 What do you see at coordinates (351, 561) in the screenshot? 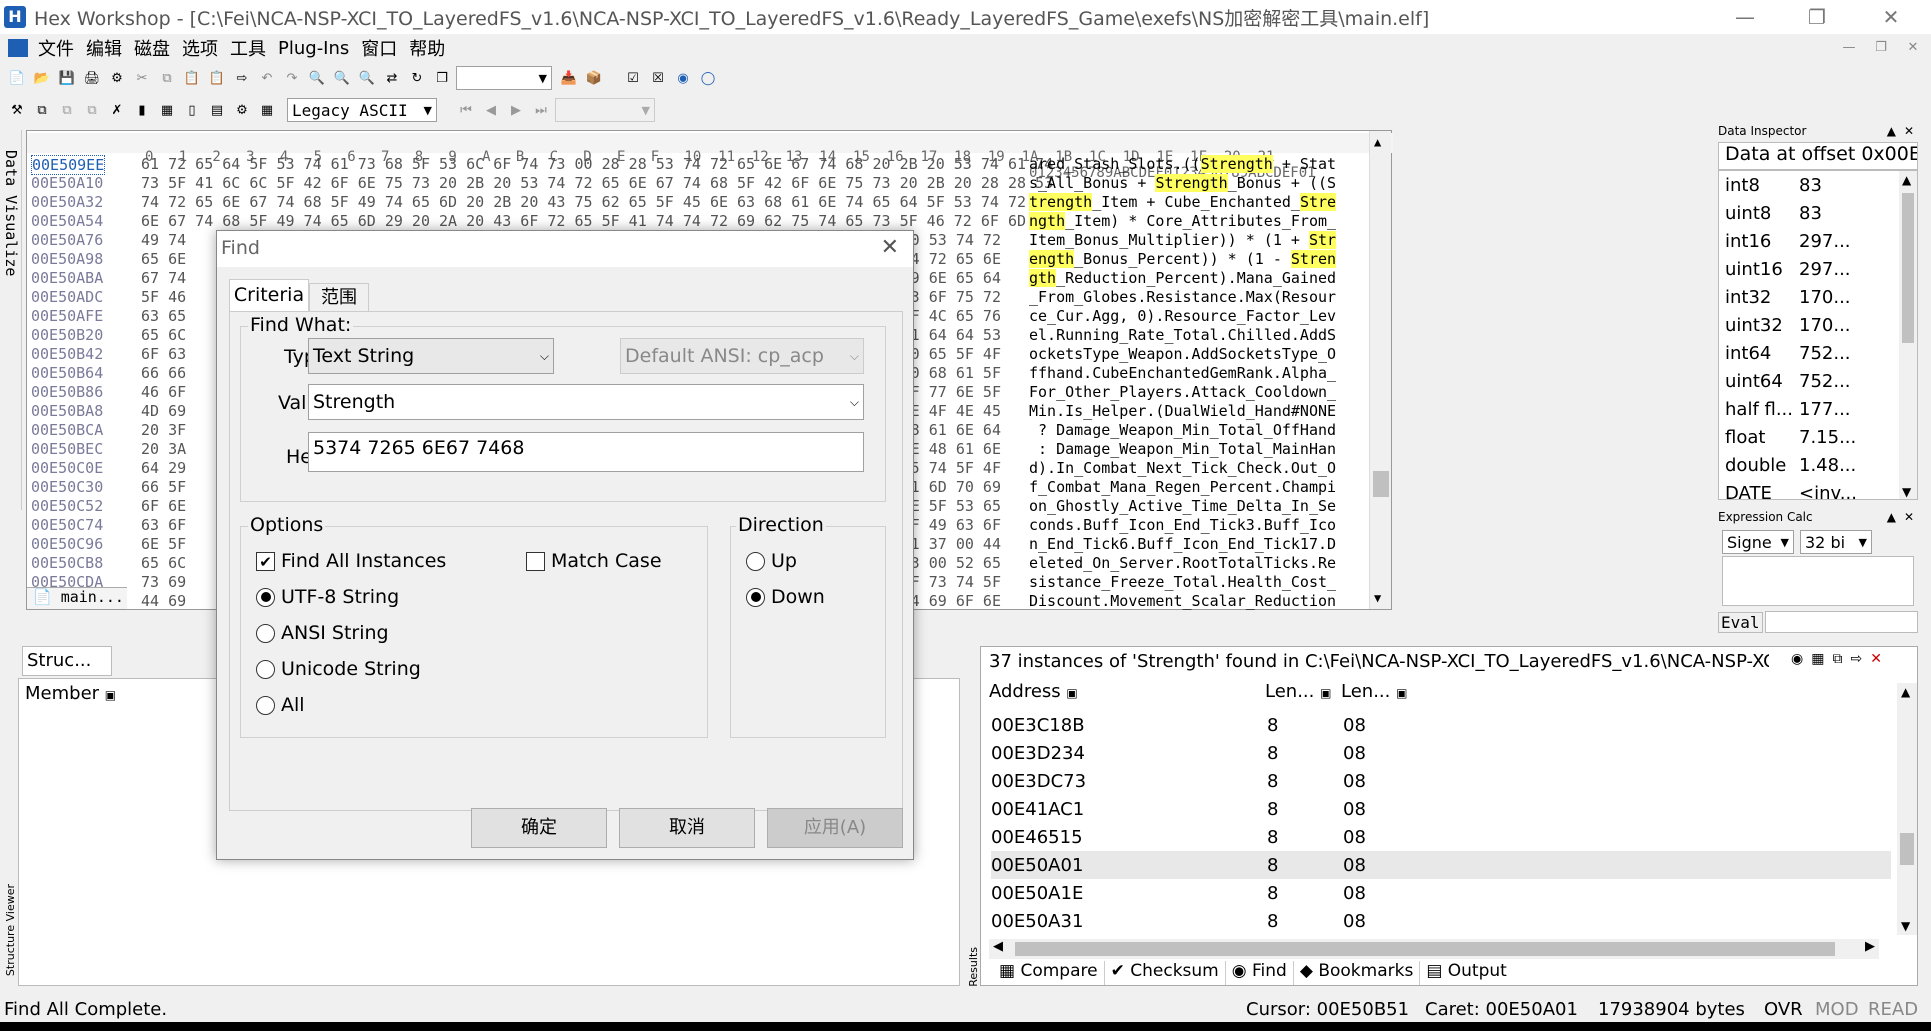
I see `find-all-checkbox: ✔ Find All Instances` at bounding box center [351, 561].